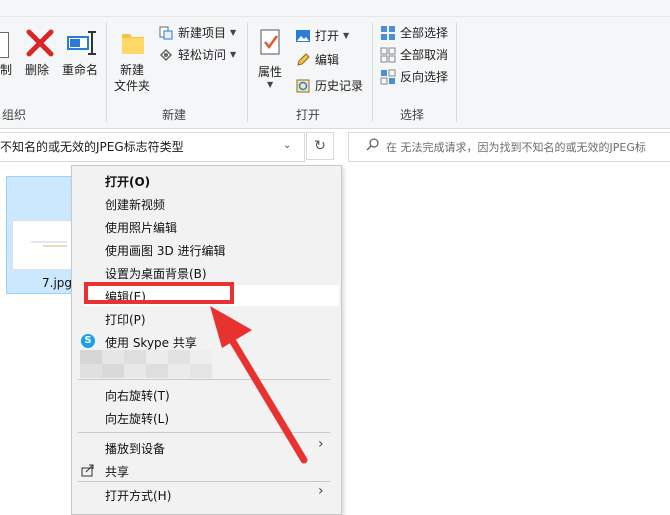 The height and width of the screenshot is (515, 670). Describe the element at coordinates (133, 61) in the screenshot. I see `new-folder-button: 新建 文件夹` at that location.